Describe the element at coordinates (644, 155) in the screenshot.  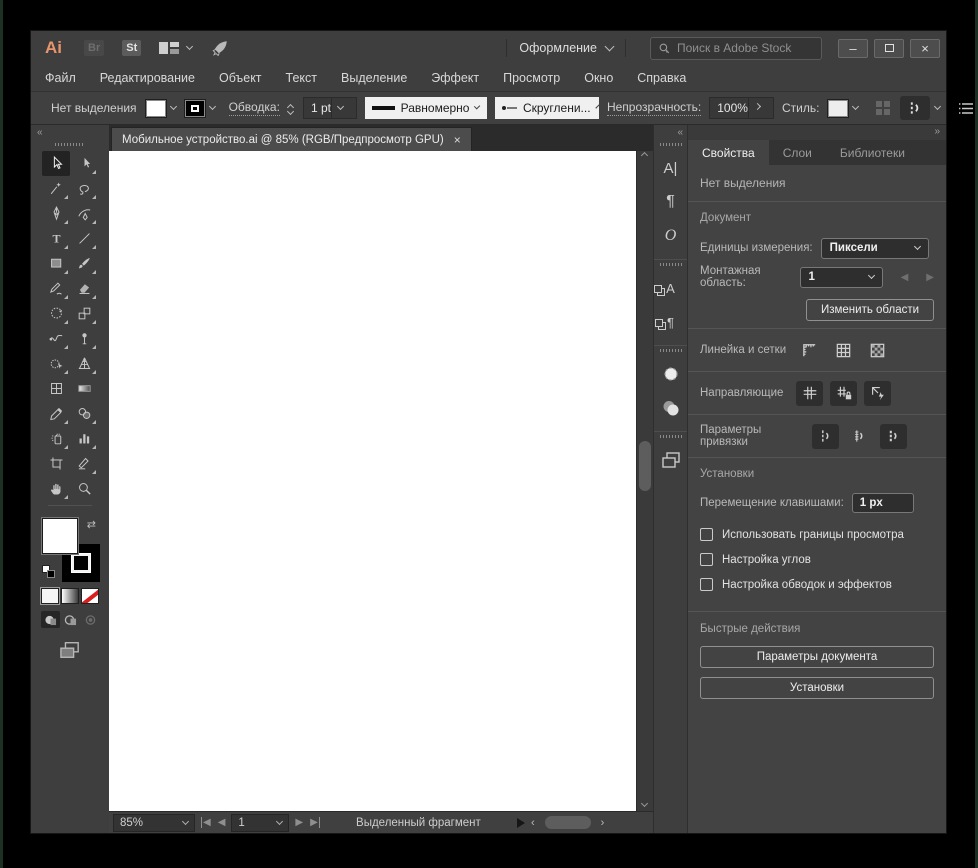
I see `scroll-up-icon` at that location.